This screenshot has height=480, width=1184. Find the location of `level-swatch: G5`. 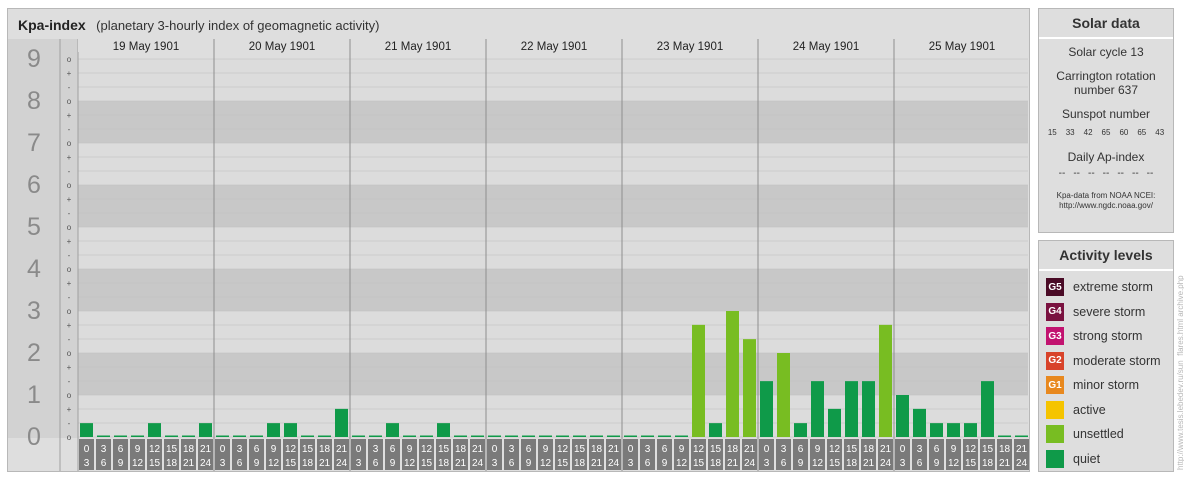

level-swatch: G5 is located at coordinates (1055, 287).